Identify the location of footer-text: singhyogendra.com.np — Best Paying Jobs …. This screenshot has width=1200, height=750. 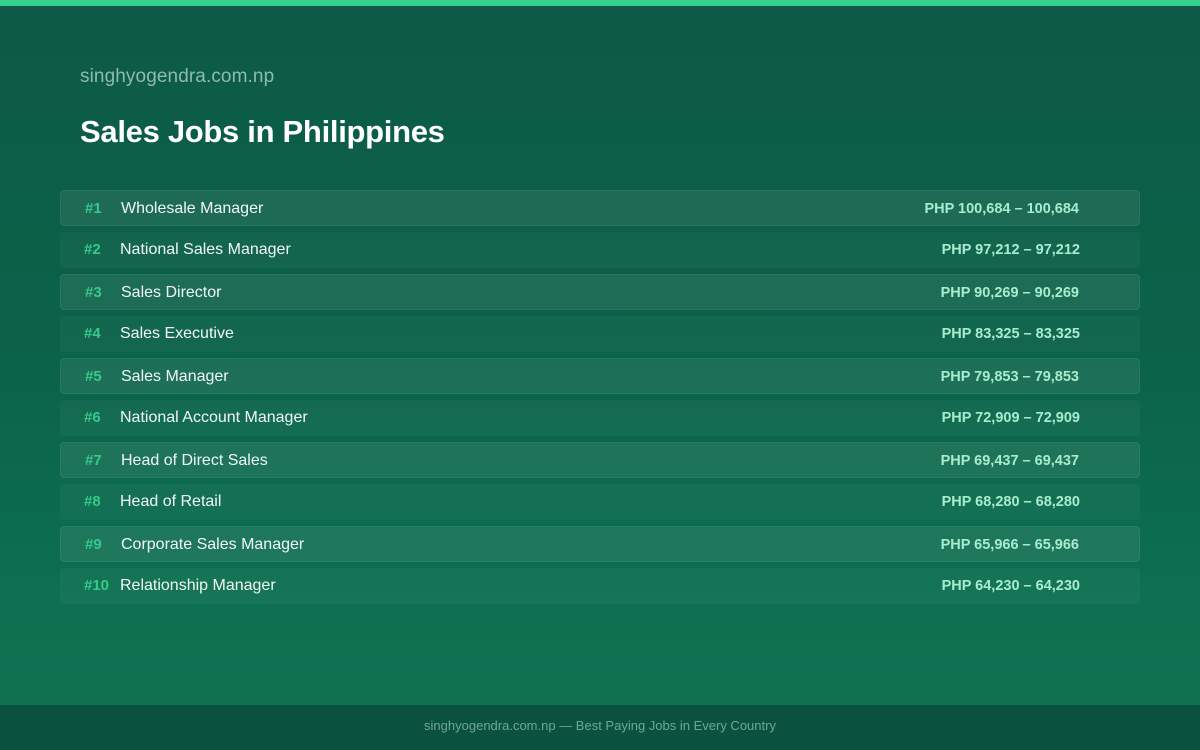
(600, 725).